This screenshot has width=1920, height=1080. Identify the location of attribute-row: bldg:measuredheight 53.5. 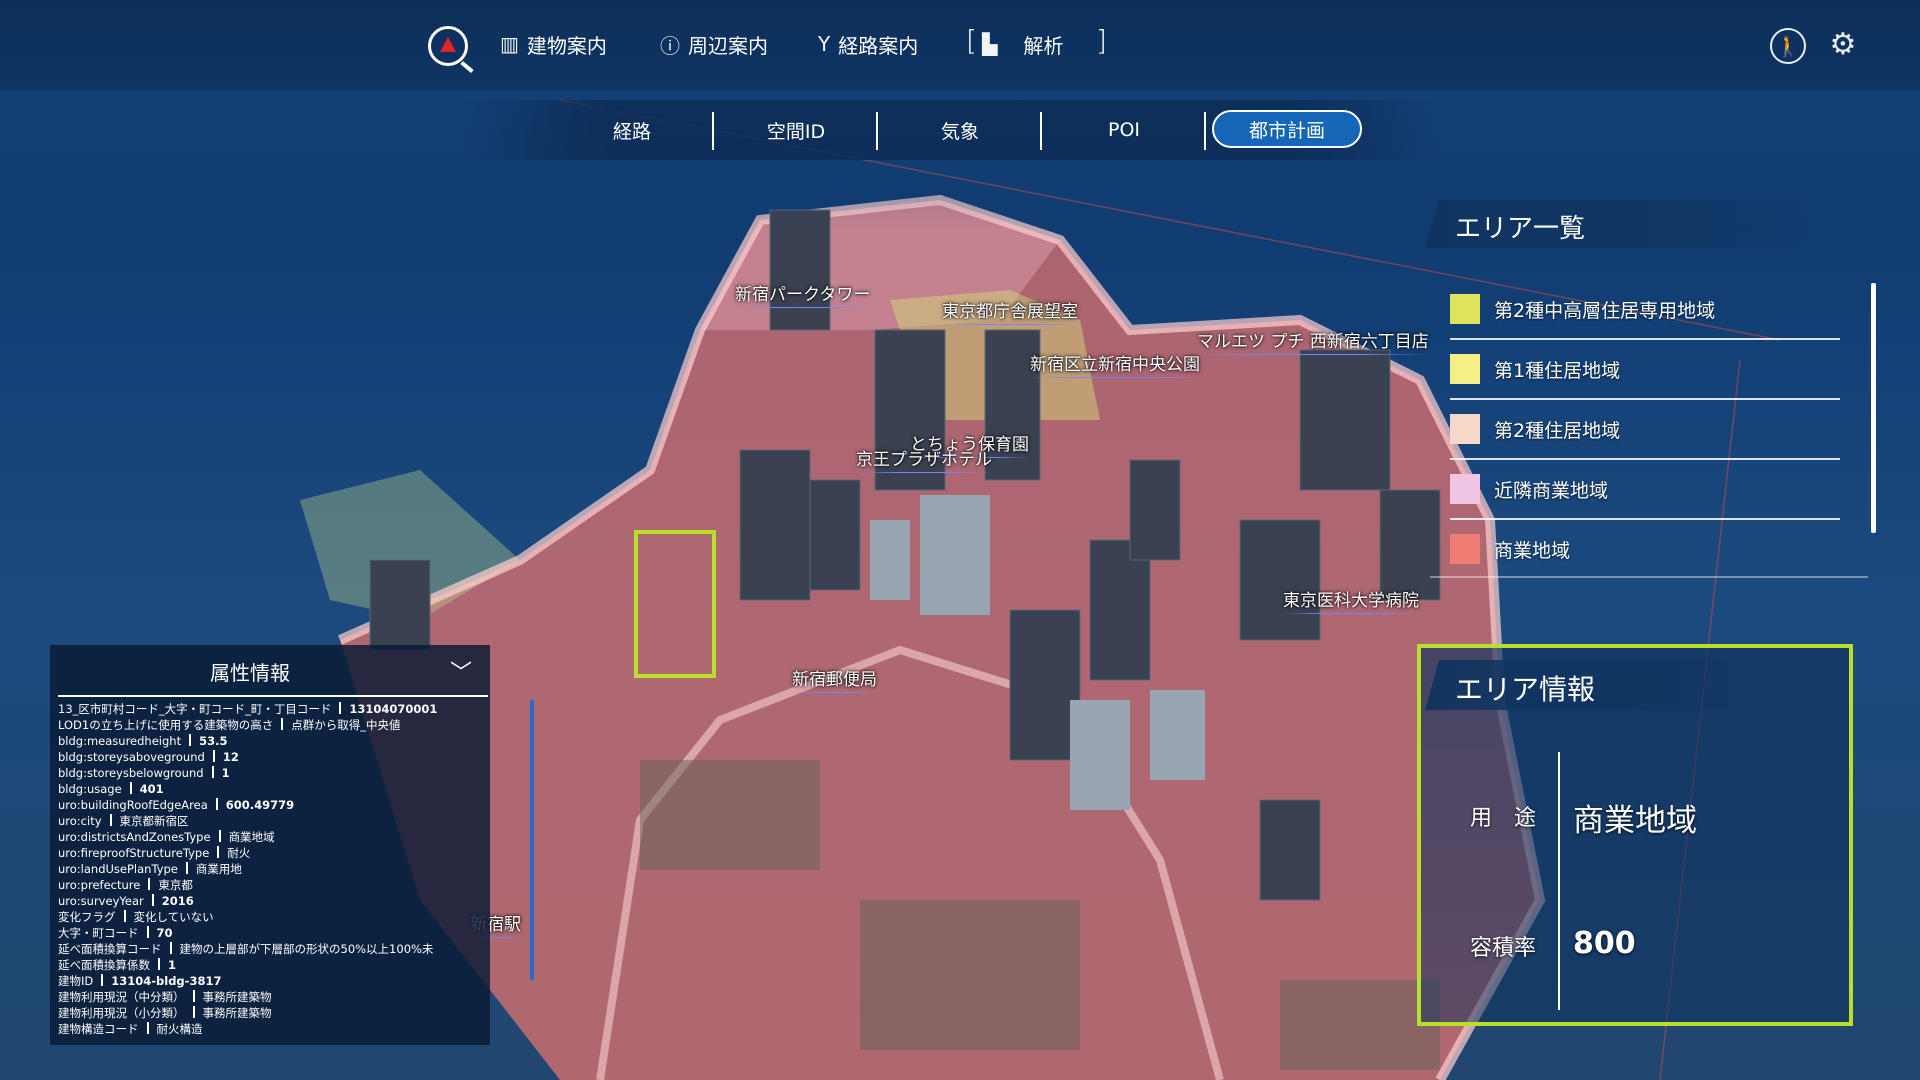
(263, 741).